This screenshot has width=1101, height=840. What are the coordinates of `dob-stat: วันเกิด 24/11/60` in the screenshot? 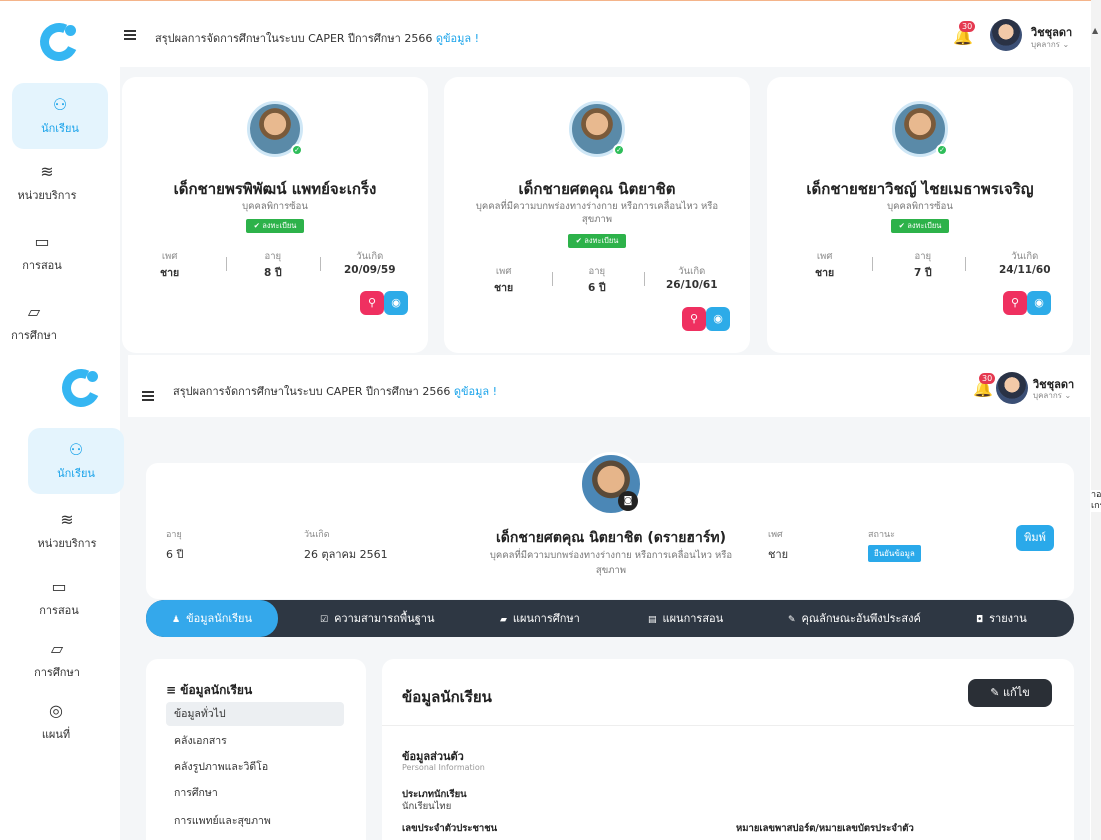 It's located at (1025, 263).